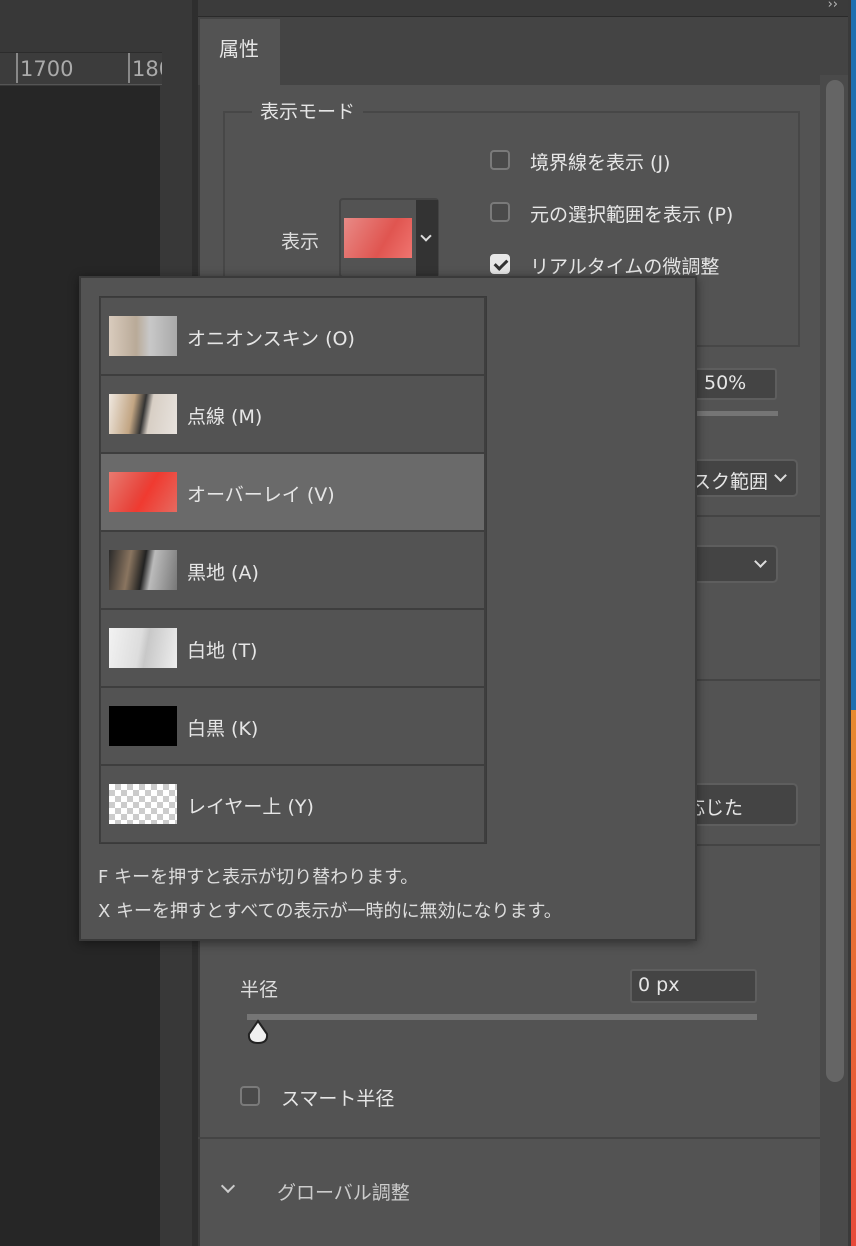  What do you see at coordinates (744, 478) in the screenshot?
I see `mask-dropdown: スク範囲` at bounding box center [744, 478].